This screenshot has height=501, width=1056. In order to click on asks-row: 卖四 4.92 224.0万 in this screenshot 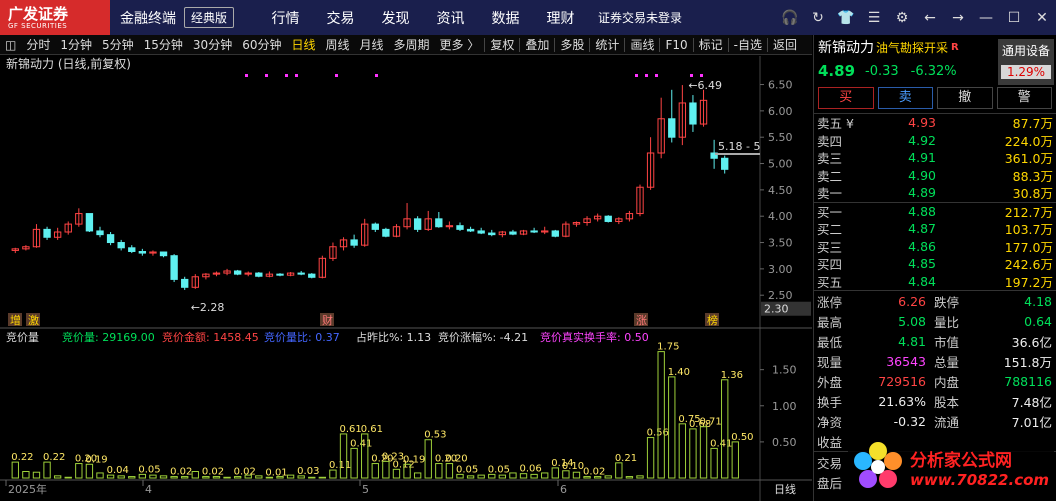, I will do `click(935, 141)`.